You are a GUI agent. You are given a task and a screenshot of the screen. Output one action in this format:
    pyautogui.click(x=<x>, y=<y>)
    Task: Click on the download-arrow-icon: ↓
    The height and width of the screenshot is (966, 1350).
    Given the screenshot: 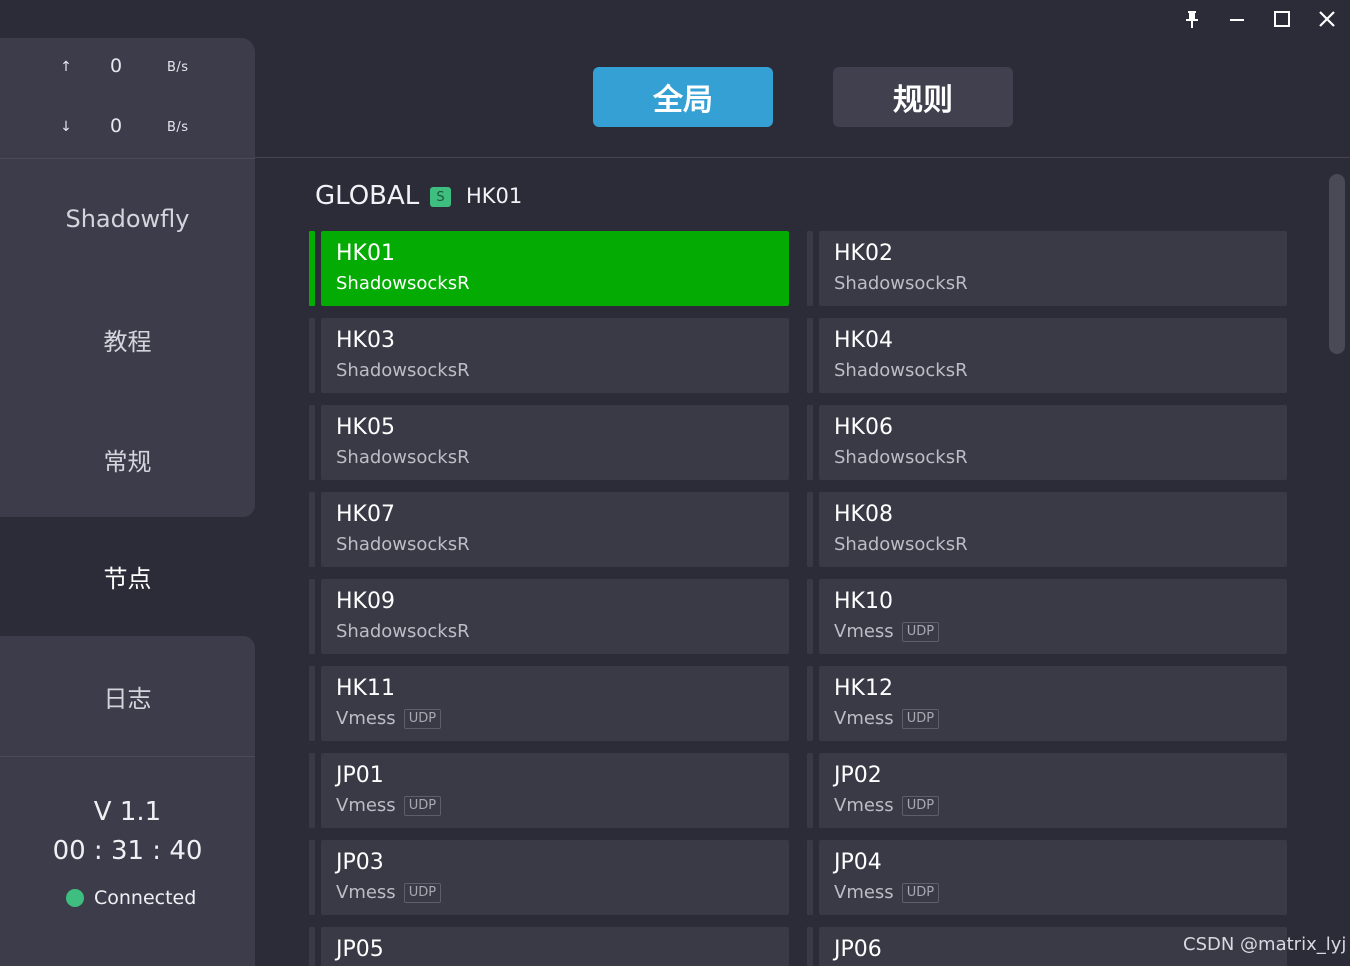 What is the action you would take?
    pyautogui.click(x=66, y=127)
    